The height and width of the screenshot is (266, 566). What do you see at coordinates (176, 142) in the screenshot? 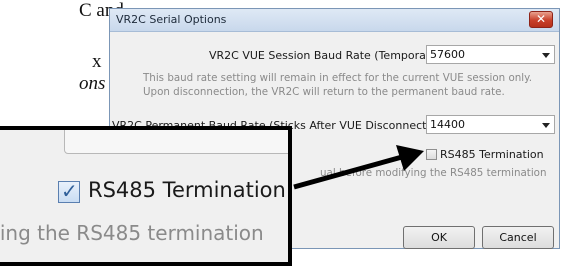
I see `magnified-control-edge` at bounding box center [176, 142].